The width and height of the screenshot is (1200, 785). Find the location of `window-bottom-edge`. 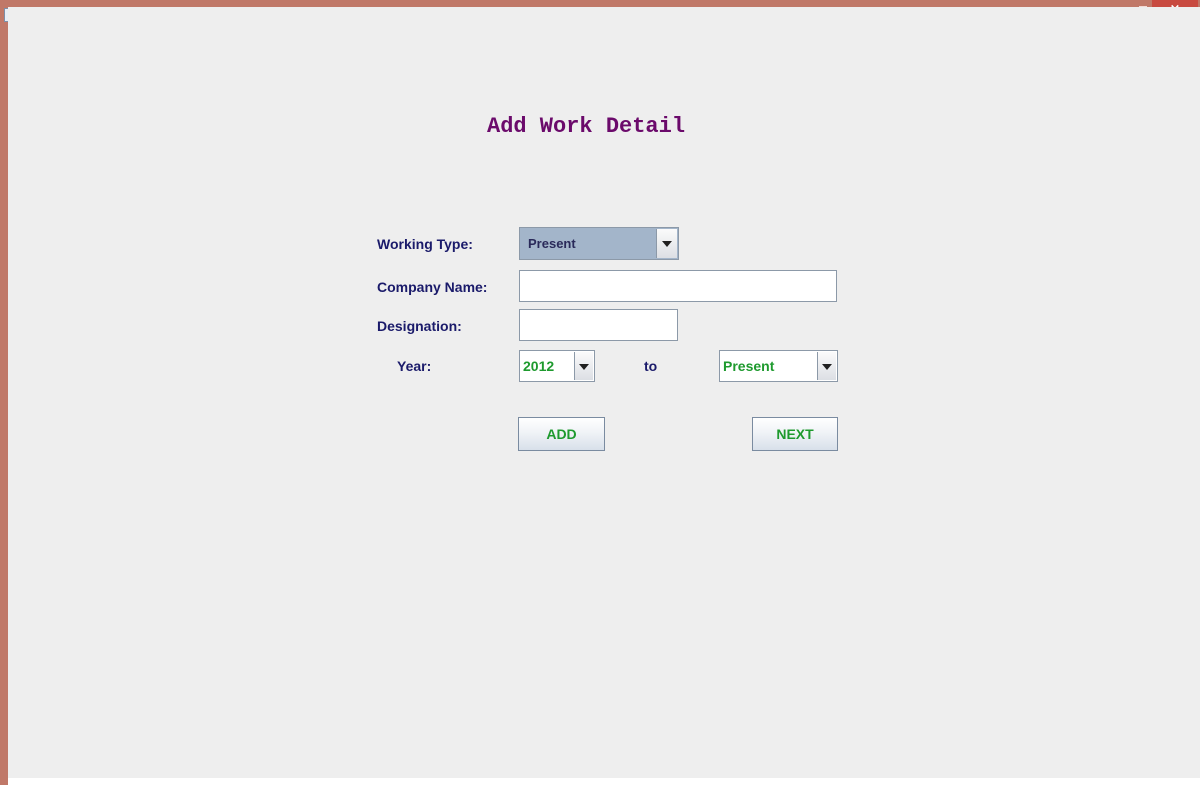

window-bottom-edge is located at coordinates (604, 781).